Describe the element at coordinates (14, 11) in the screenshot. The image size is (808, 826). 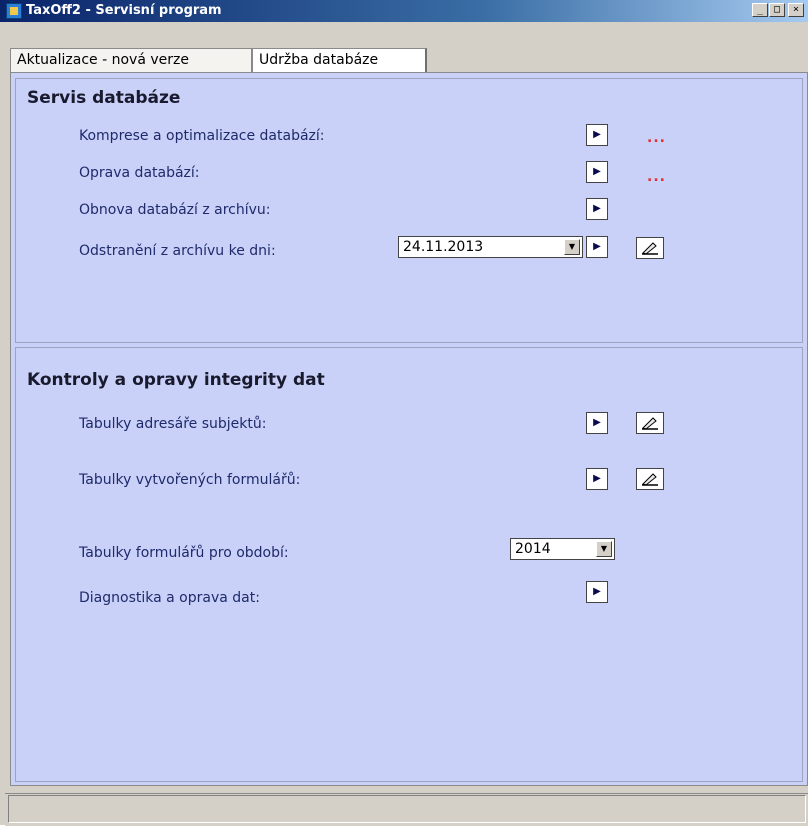
I see `app-icon` at that location.